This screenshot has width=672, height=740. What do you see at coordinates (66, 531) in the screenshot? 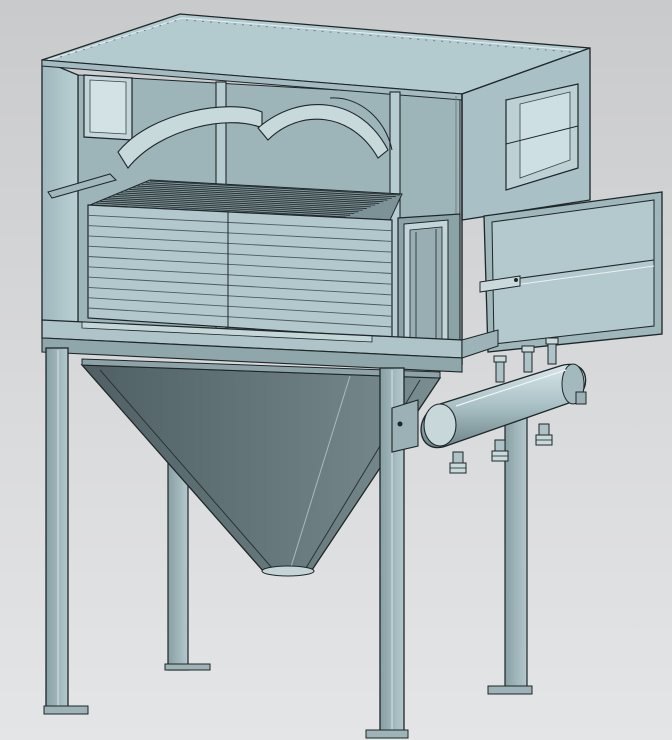
I see `front-left-leg` at bounding box center [66, 531].